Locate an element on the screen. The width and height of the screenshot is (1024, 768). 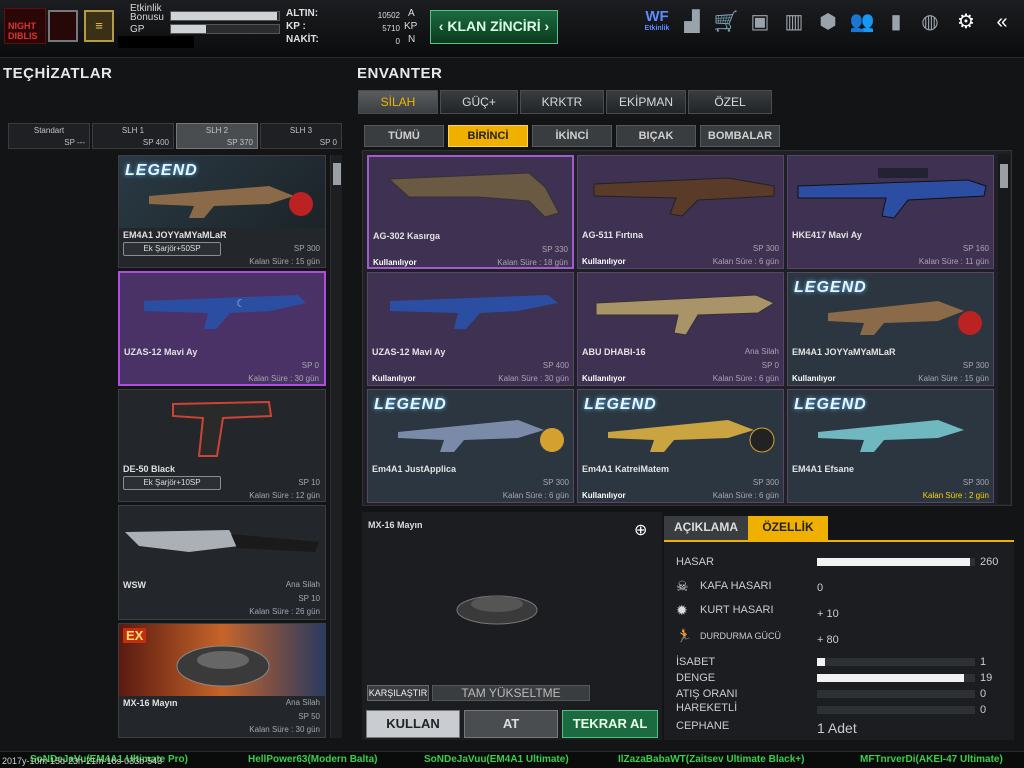
clan-chain-button: ‹ KLAN ZİNCİRİ › is located at coordinates (494, 27).